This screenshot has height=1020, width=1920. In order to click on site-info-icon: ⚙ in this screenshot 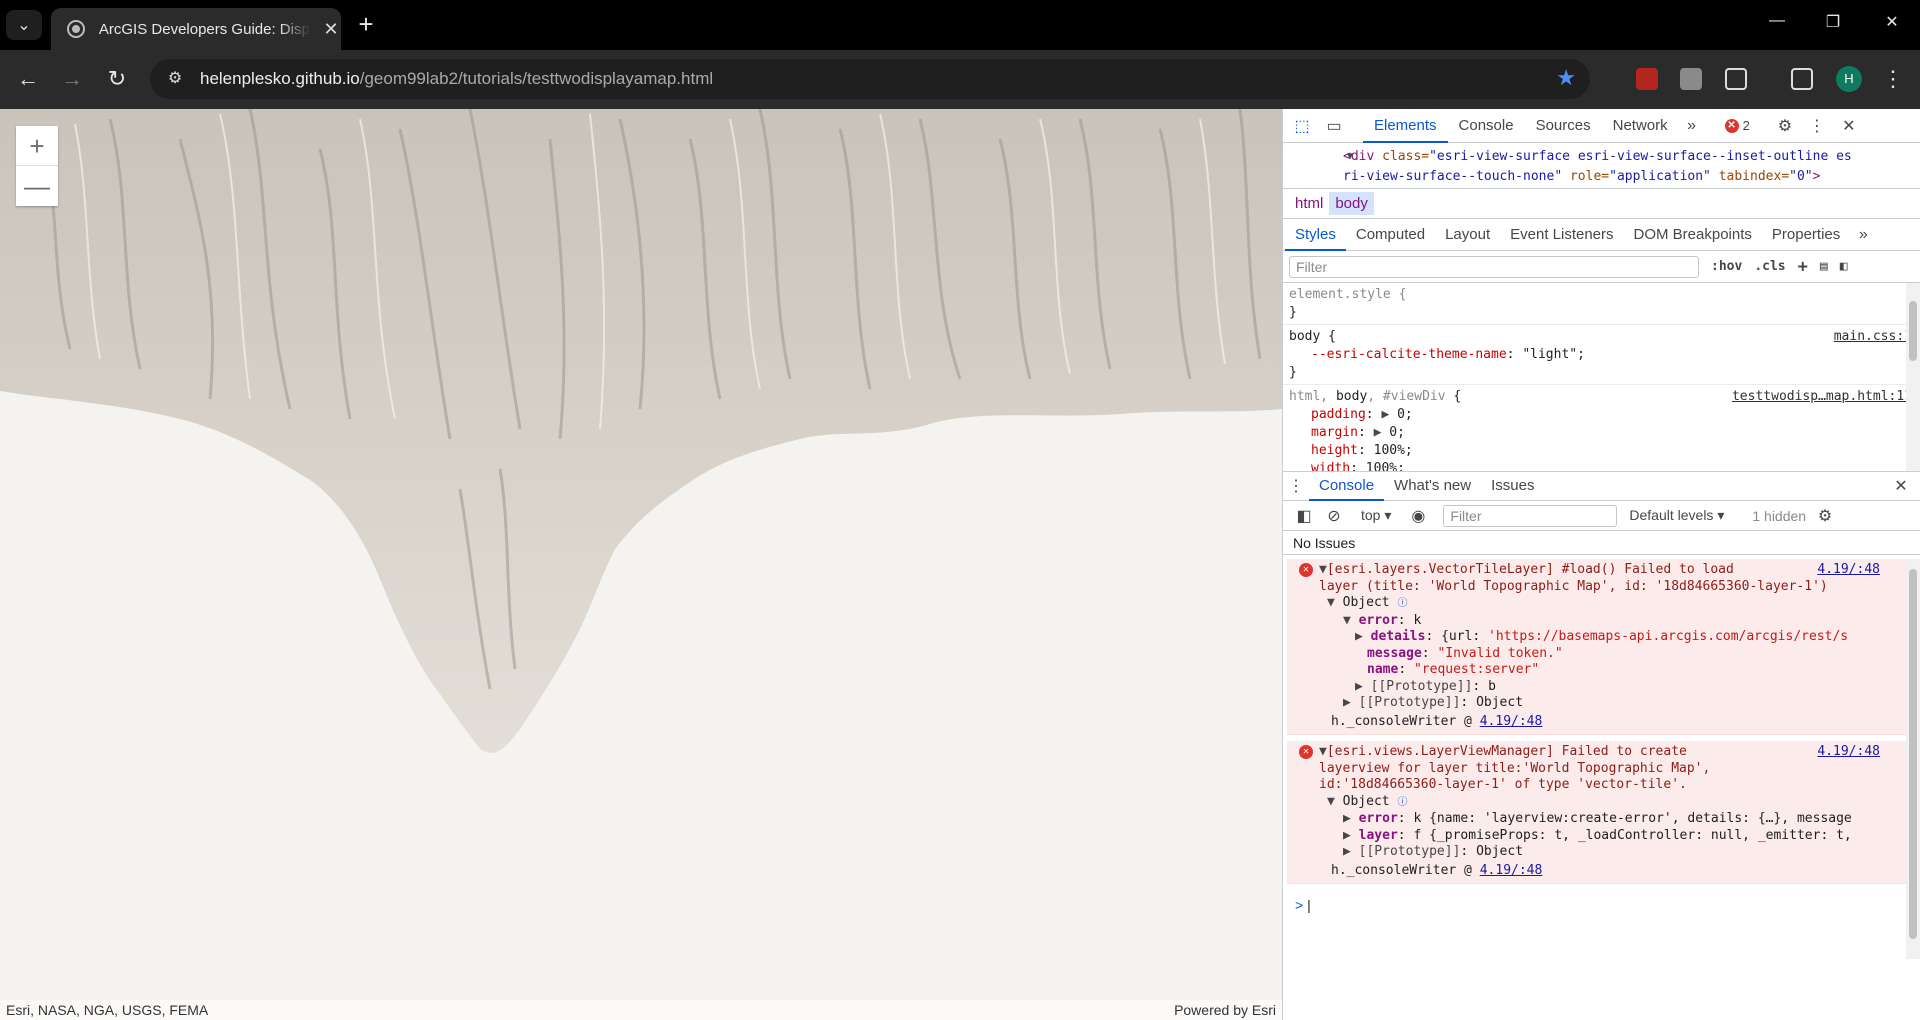, I will do `click(175, 79)`.